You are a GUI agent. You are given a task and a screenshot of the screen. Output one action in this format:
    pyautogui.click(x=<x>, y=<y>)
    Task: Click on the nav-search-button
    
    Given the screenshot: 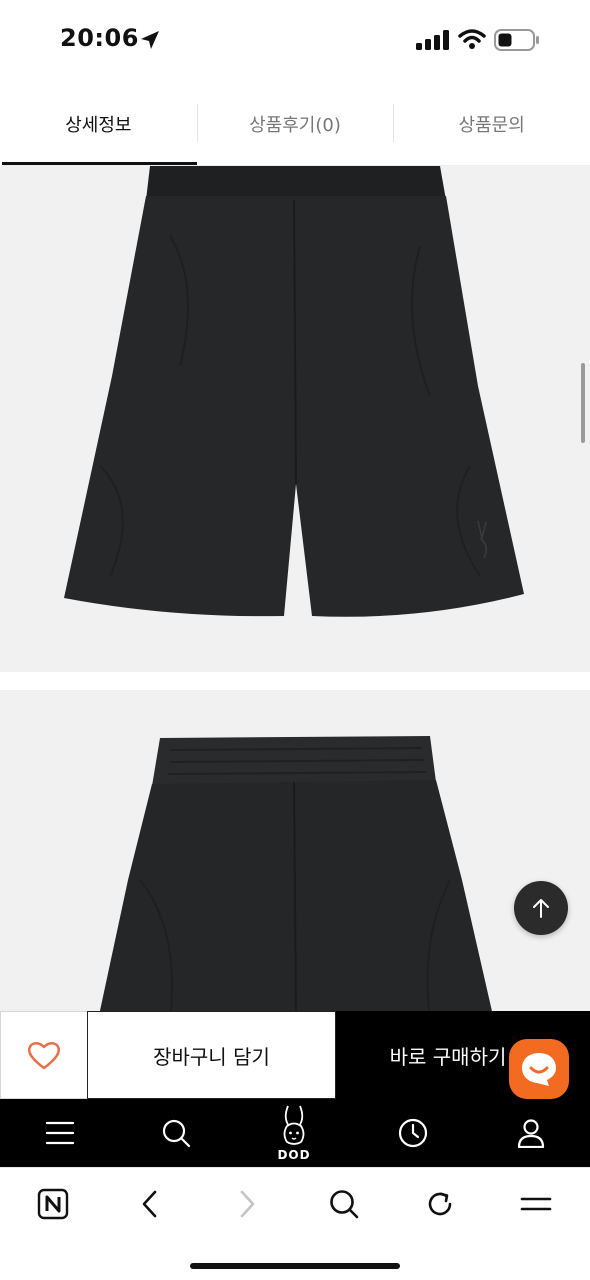 What is the action you would take?
    pyautogui.click(x=176, y=1133)
    